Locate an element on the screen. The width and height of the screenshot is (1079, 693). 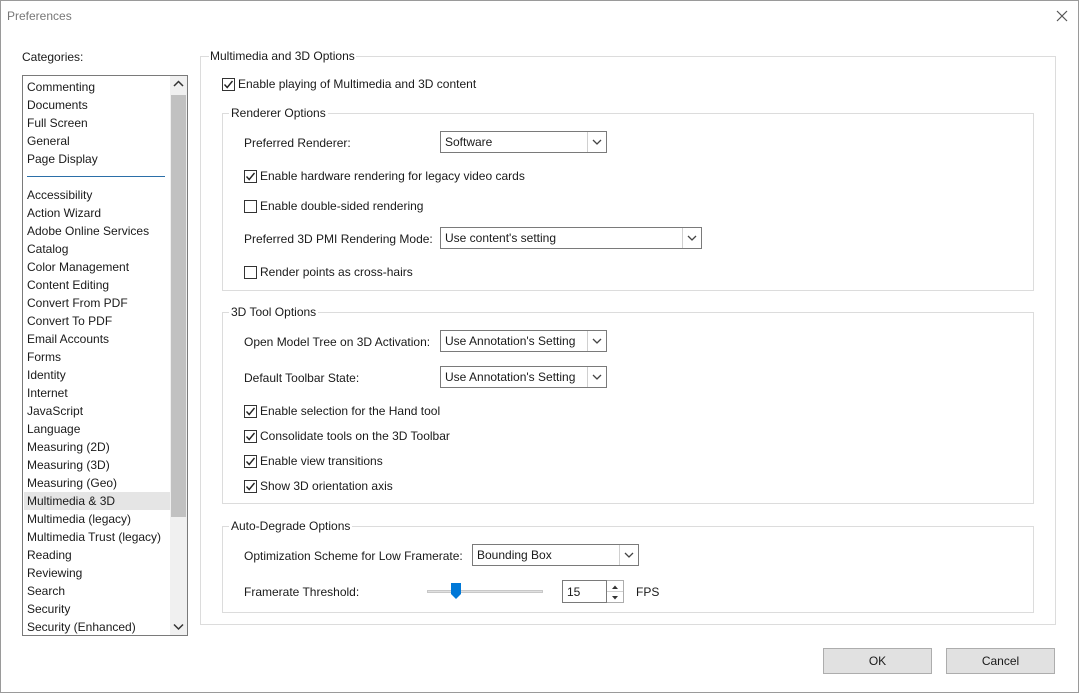
hand-tool-checkbox: Enable selection for the Hand tool is located at coordinates (342, 411).